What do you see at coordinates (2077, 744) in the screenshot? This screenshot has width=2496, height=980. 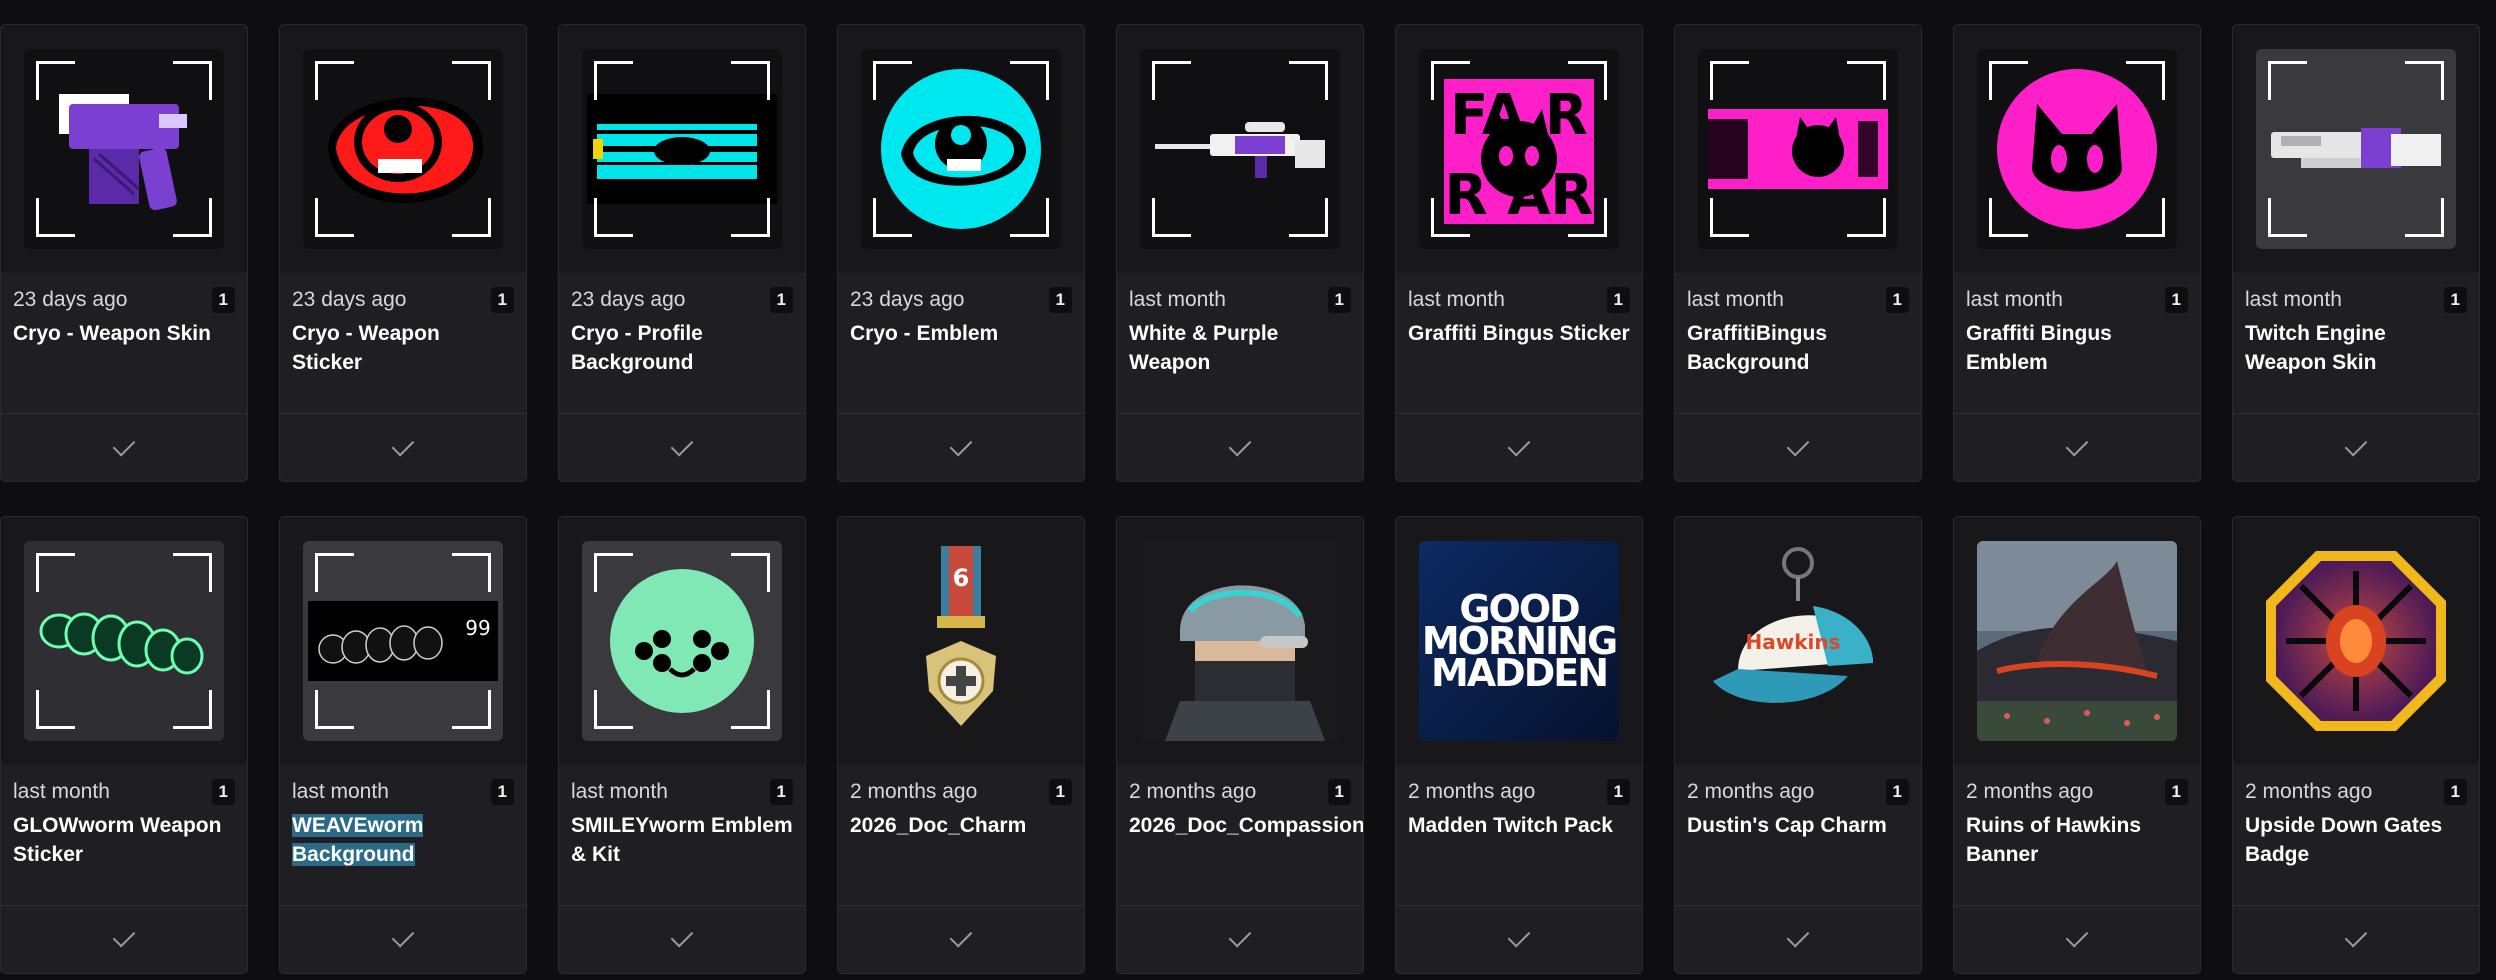 I see `inventory-card: 2 months ago 1 Ruins of Hawkins Banner` at bounding box center [2077, 744].